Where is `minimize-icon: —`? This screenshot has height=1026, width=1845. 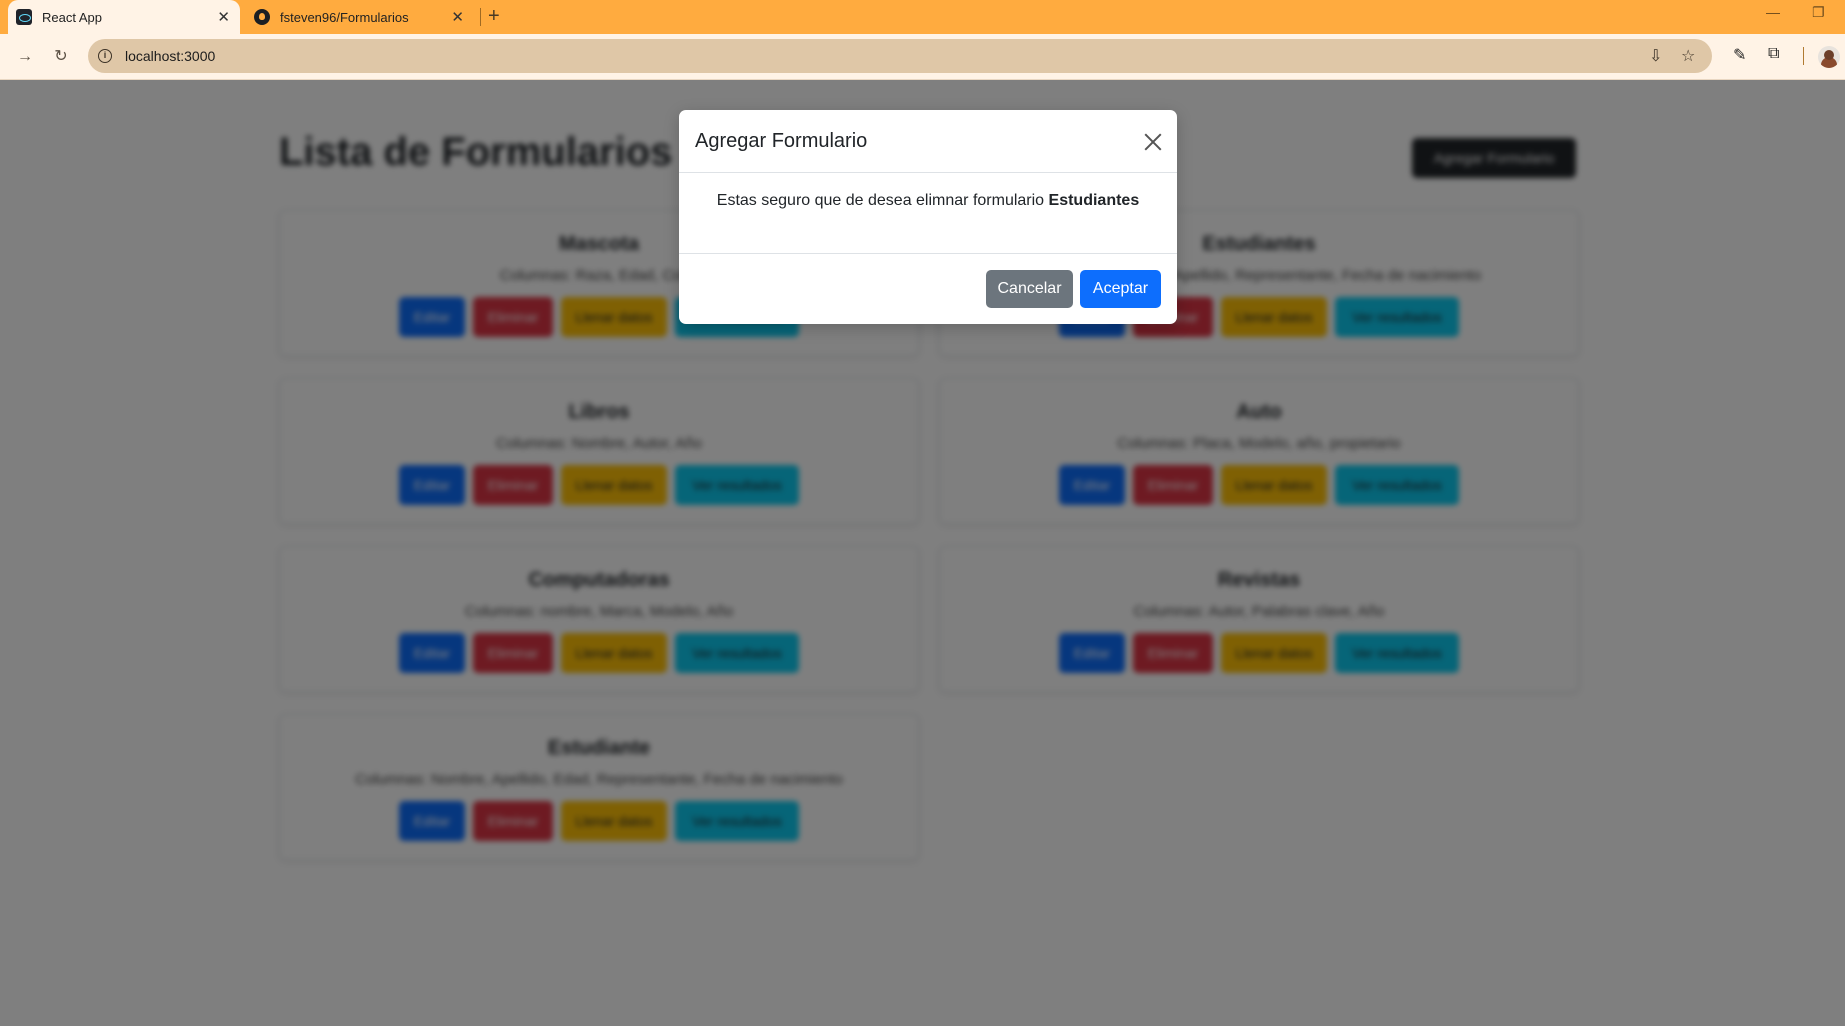 minimize-icon: — is located at coordinates (1773, 12).